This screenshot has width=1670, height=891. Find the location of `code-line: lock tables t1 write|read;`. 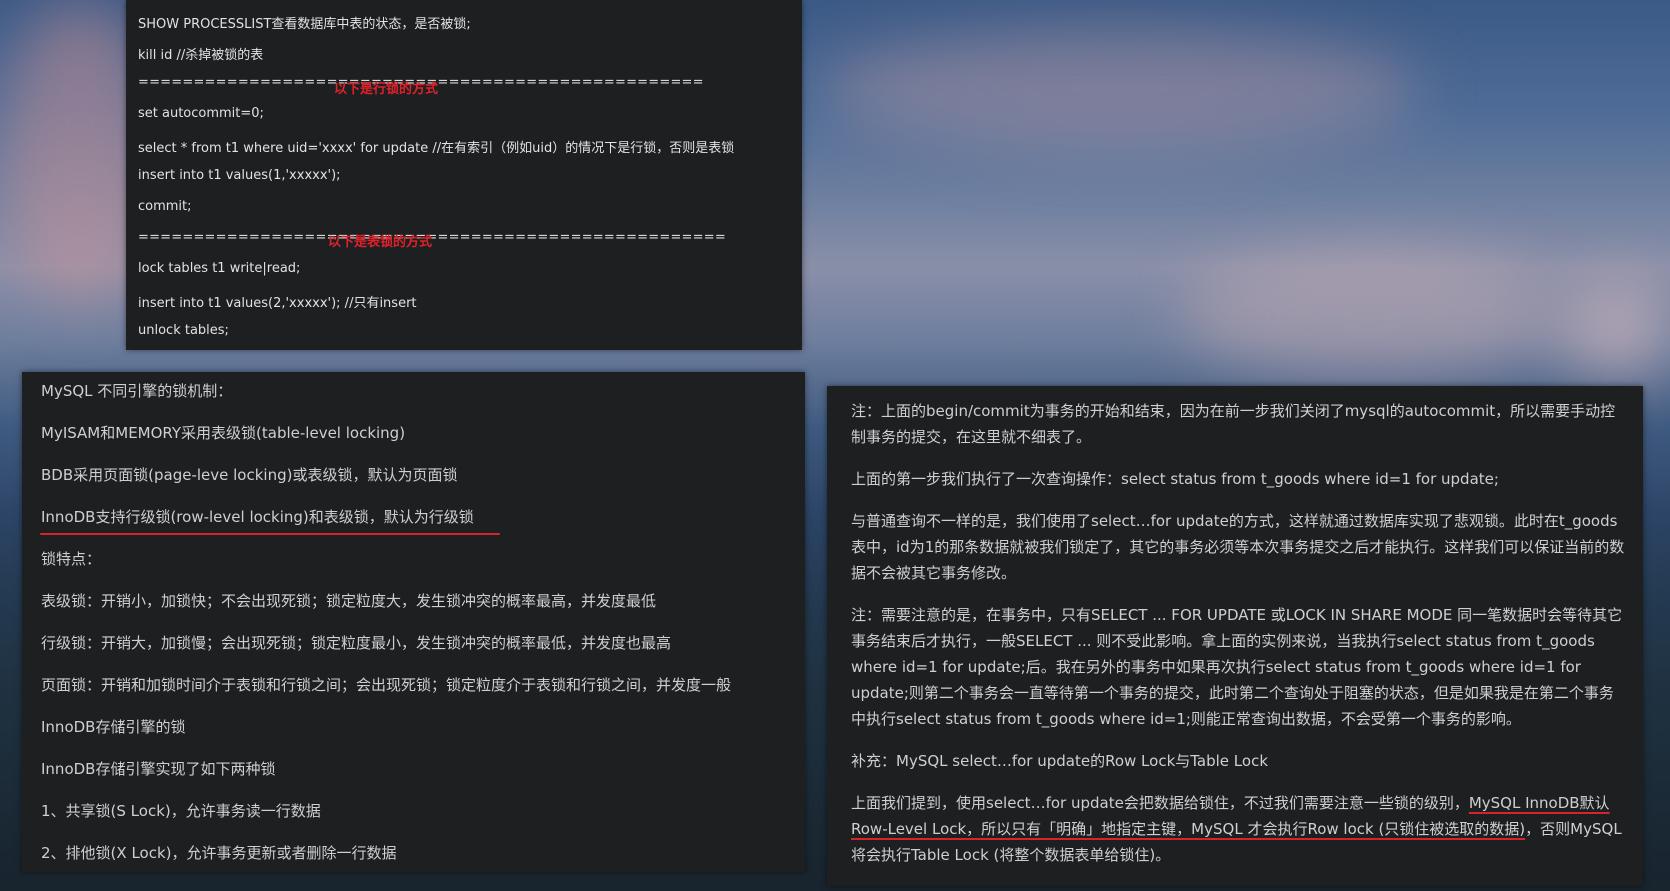

code-line: lock tables t1 write|read; is located at coordinates (219, 268).